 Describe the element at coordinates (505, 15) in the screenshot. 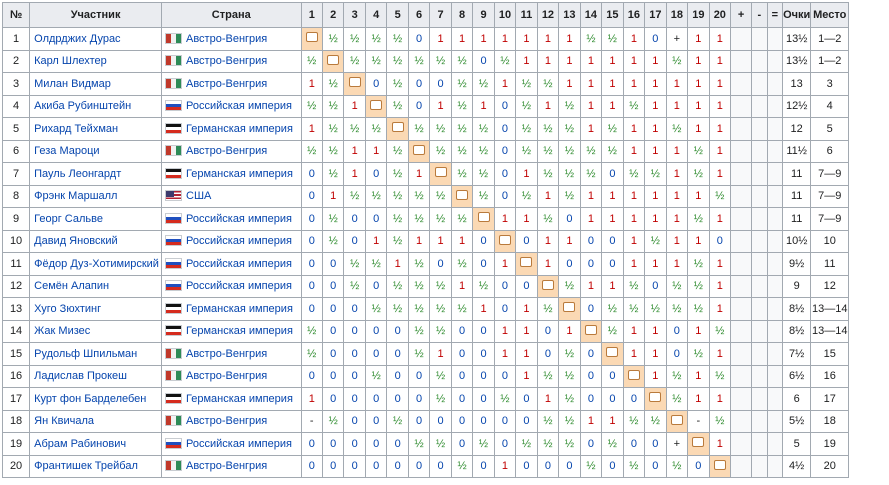

I see `header-round-10: 10` at that location.